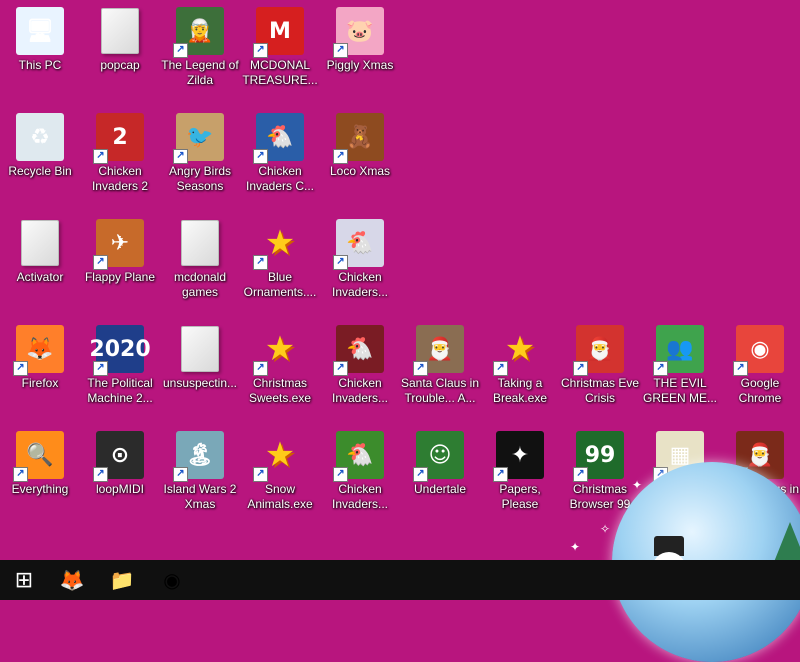  Describe the element at coordinates (40, 65) in the screenshot. I see `desktop-icon-label: This PC` at that location.